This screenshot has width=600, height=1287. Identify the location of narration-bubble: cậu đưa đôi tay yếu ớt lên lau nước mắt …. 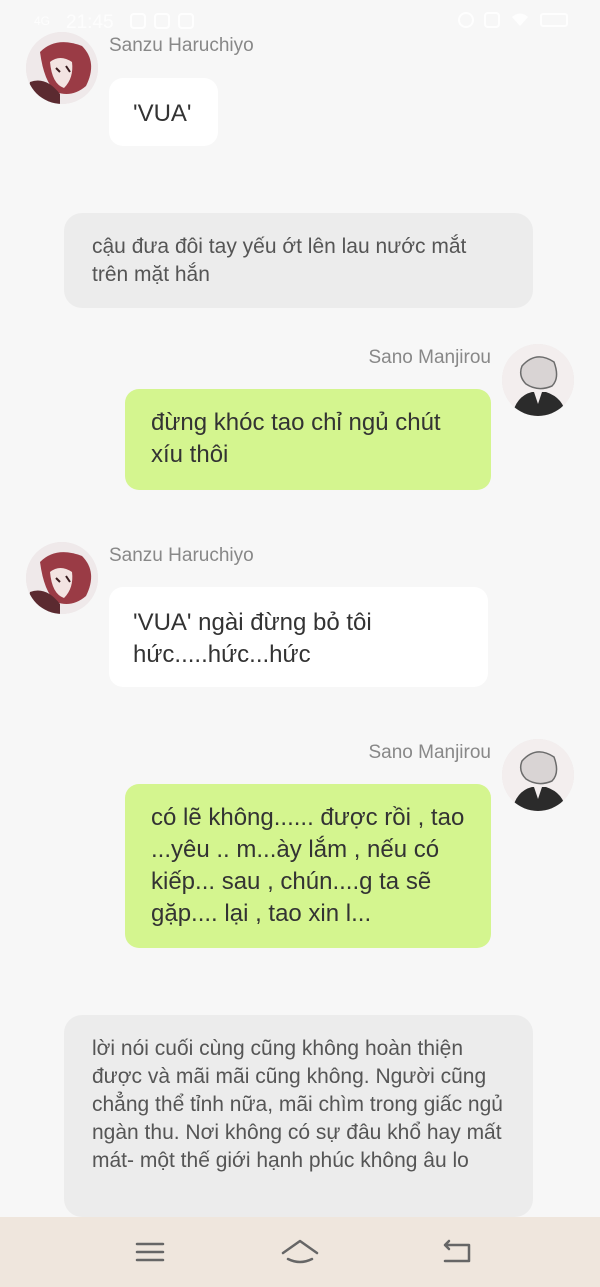
(298, 260).